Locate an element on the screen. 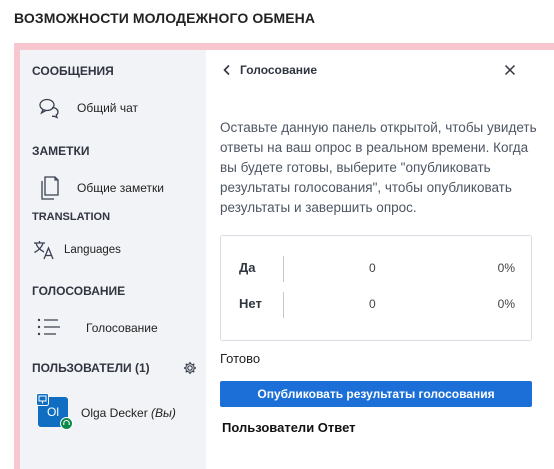  settings-gear-icon is located at coordinates (190, 368).